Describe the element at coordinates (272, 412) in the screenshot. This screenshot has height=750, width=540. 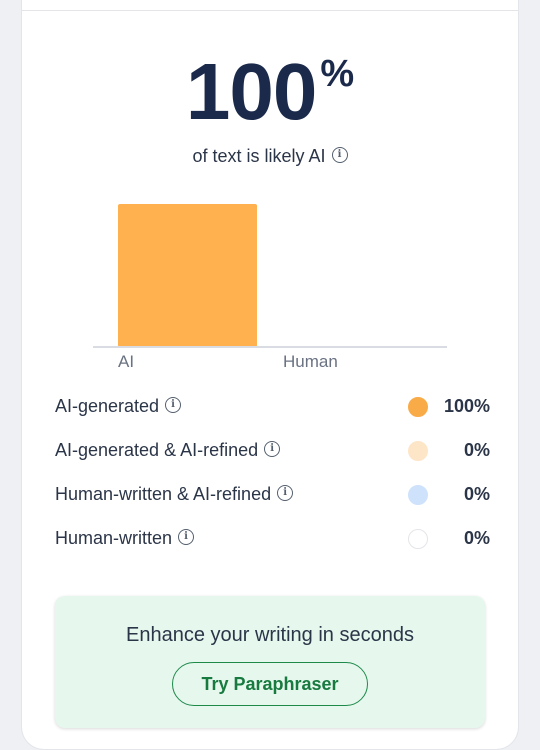
I see `legend-row-ai-generated: AI-generated i 100%` at that location.